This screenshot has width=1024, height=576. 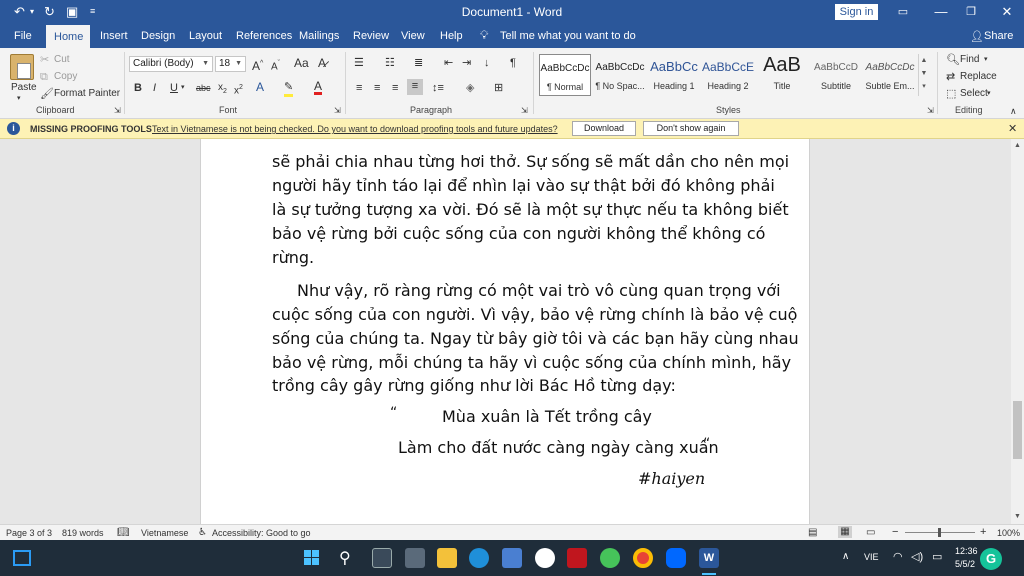 I want to click on tab-home: Home, so click(x=68, y=36).